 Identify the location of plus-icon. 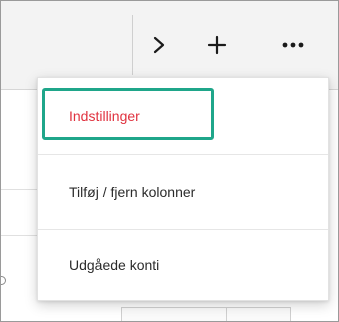
(217, 45).